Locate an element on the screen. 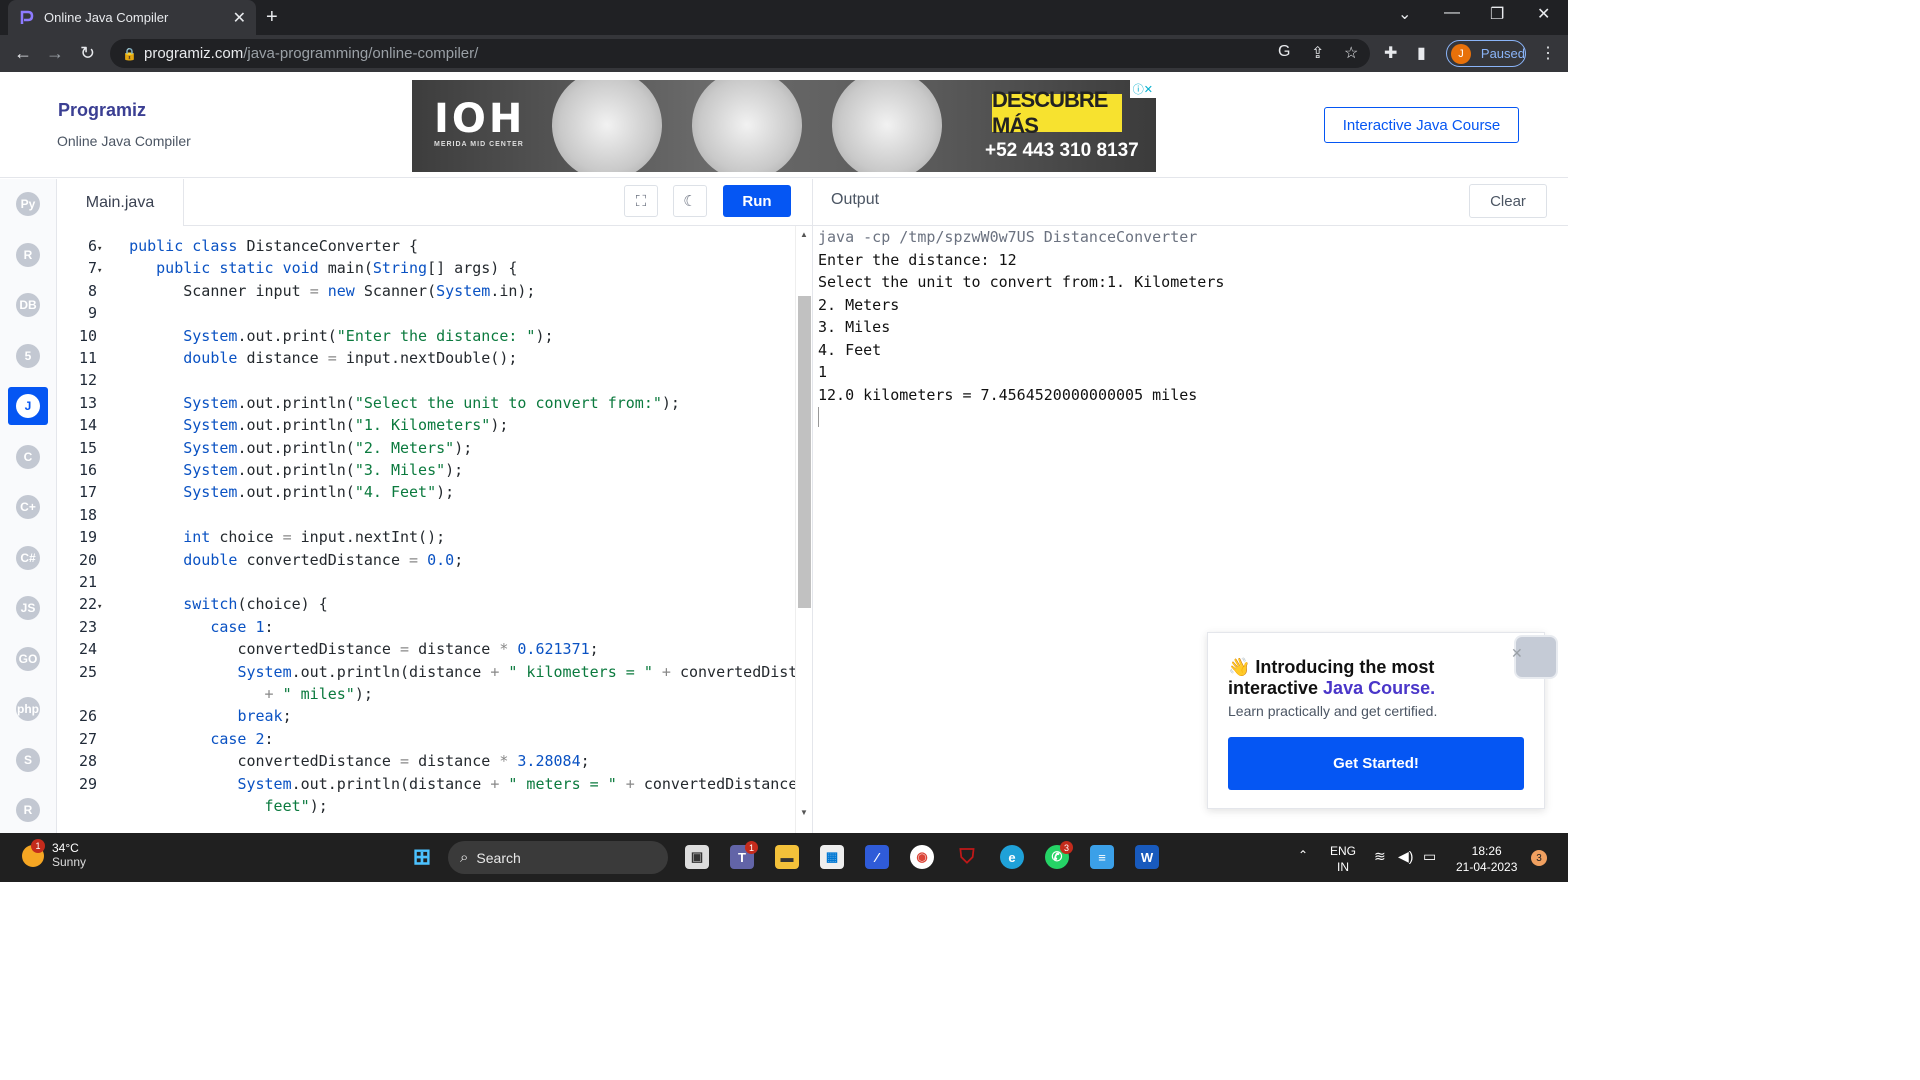 This screenshot has width=1920, height=1080. ad-brand-sub: MERIDA MID CENTER is located at coordinates (479, 144).